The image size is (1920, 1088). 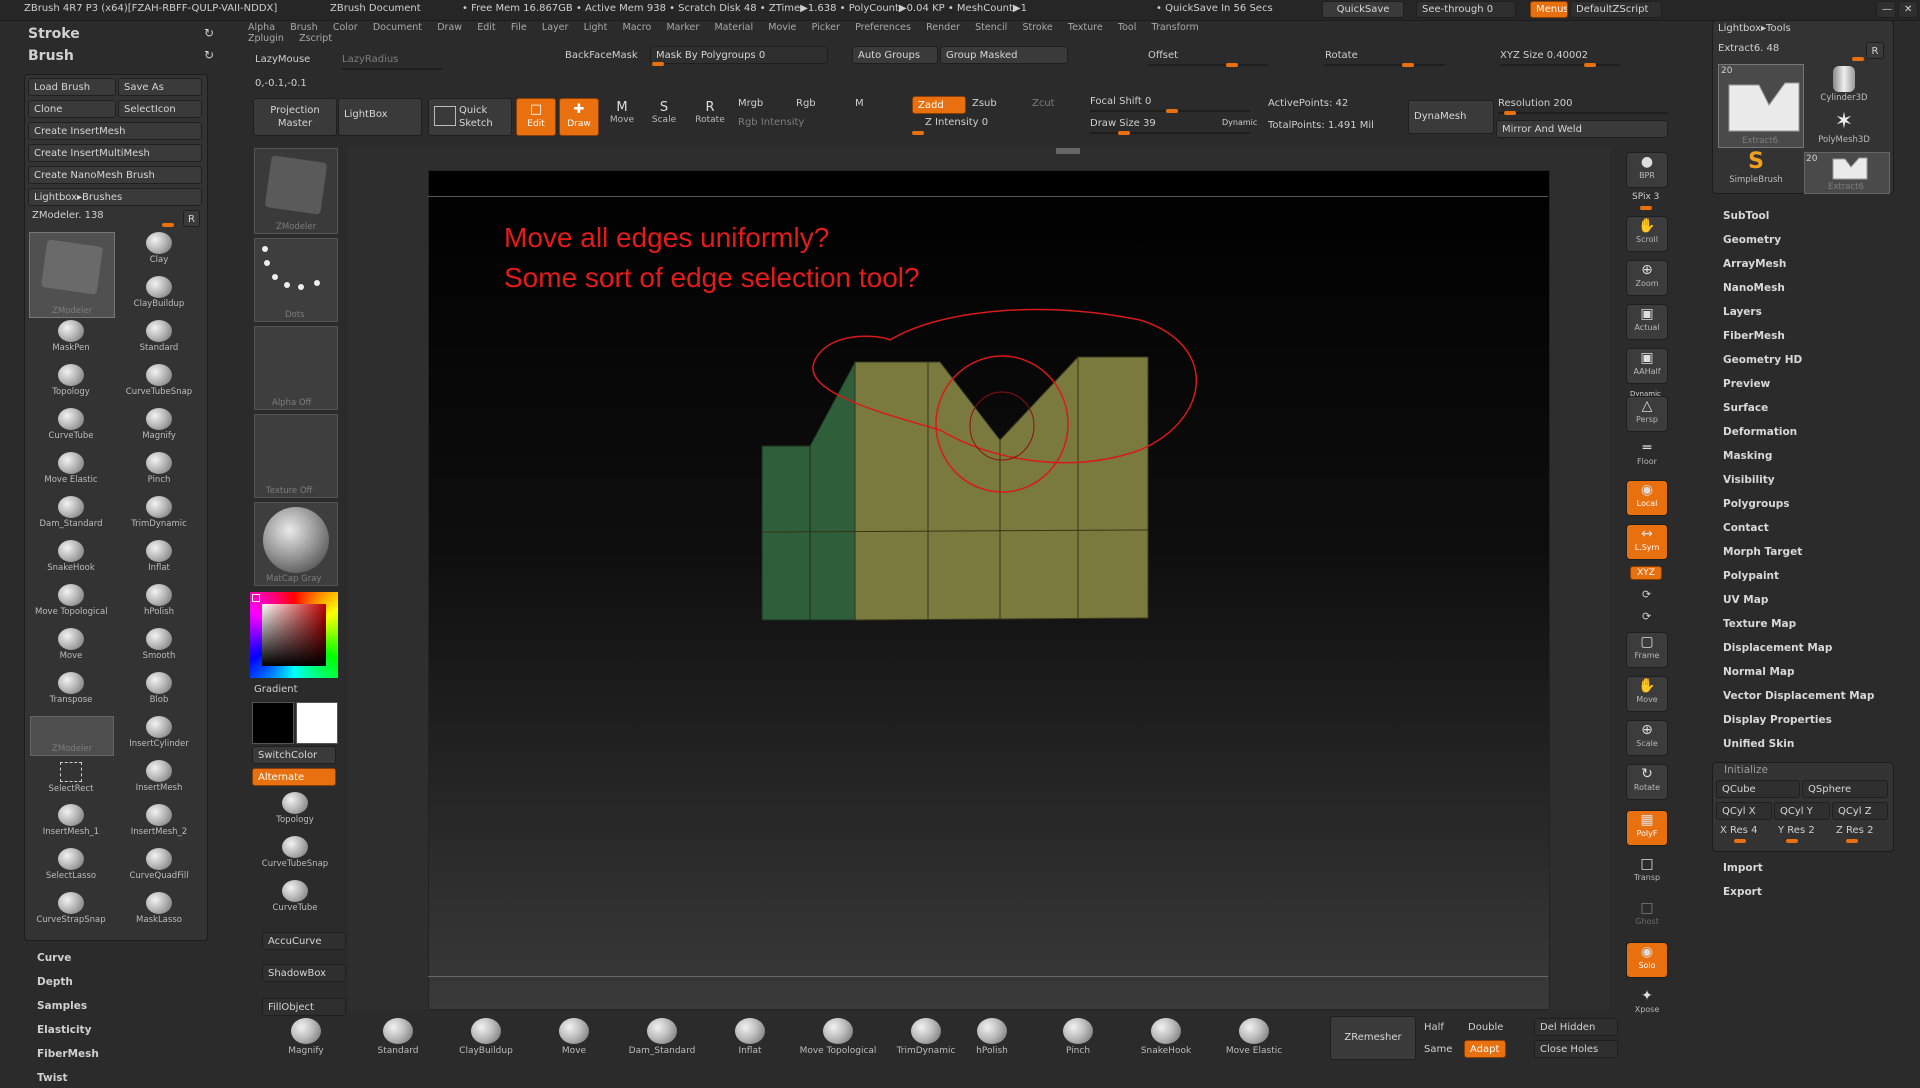 What do you see at coordinates (1124, 133) in the screenshot?
I see `draw-size-knob` at bounding box center [1124, 133].